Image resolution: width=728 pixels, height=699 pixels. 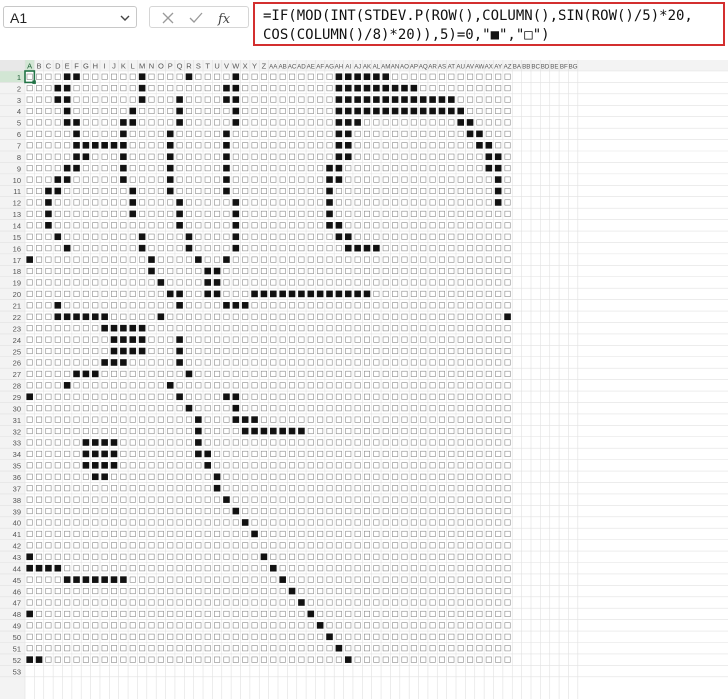 I want to click on cell-empty-AL42, so click(x=376, y=545).